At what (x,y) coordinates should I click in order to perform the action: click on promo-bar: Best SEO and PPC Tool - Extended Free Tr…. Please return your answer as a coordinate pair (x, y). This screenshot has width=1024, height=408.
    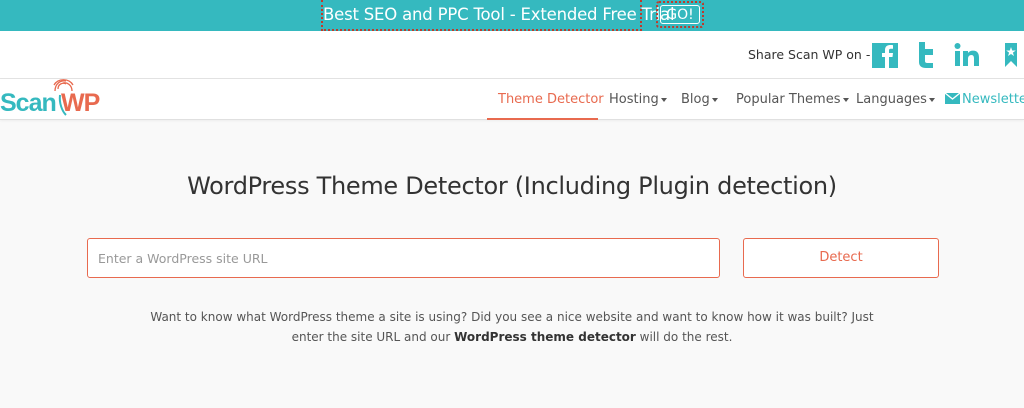
    Looking at the image, I should click on (512, 15).